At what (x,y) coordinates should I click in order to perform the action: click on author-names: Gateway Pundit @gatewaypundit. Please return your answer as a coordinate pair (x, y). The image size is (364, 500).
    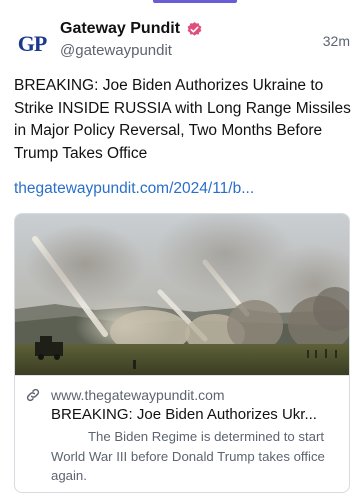
    Looking at the image, I should click on (131, 39).